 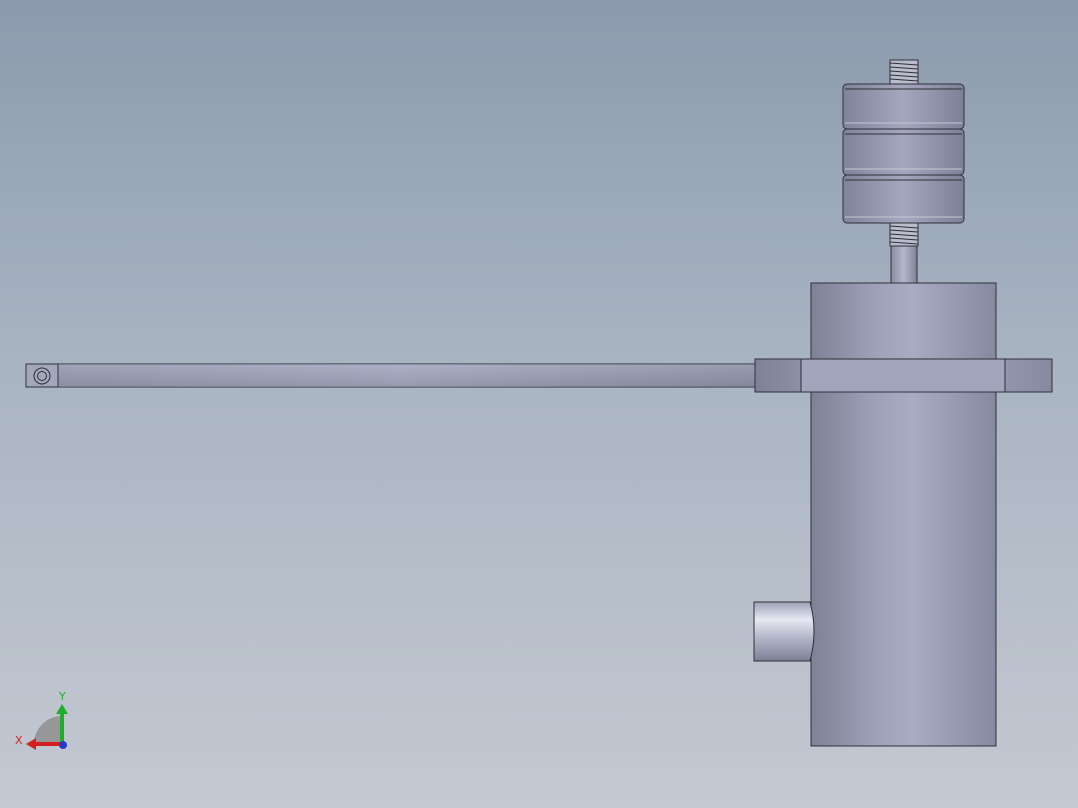 What do you see at coordinates (42, 375) in the screenshot?
I see `pivot-eye` at bounding box center [42, 375].